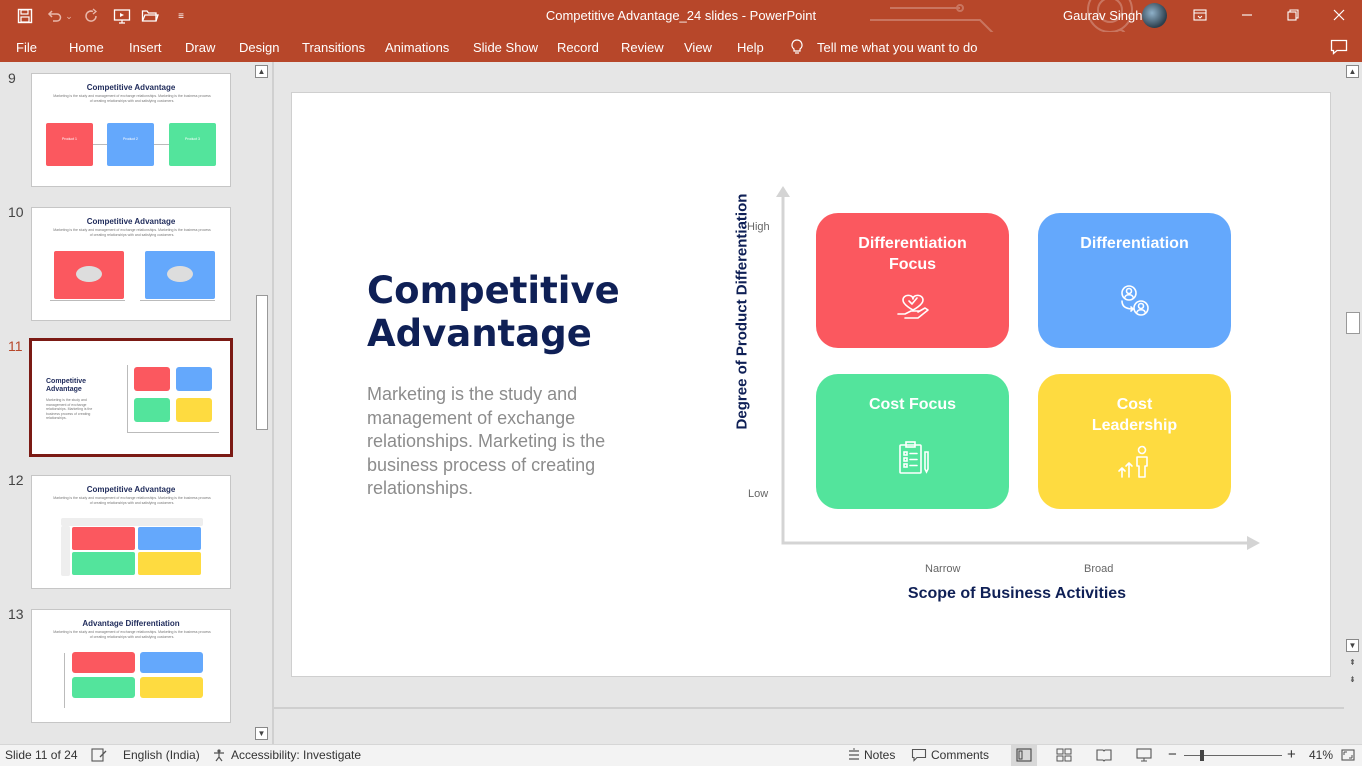  Describe the element at coordinates (1293, 15) in the screenshot. I see `restore-icon` at that location.